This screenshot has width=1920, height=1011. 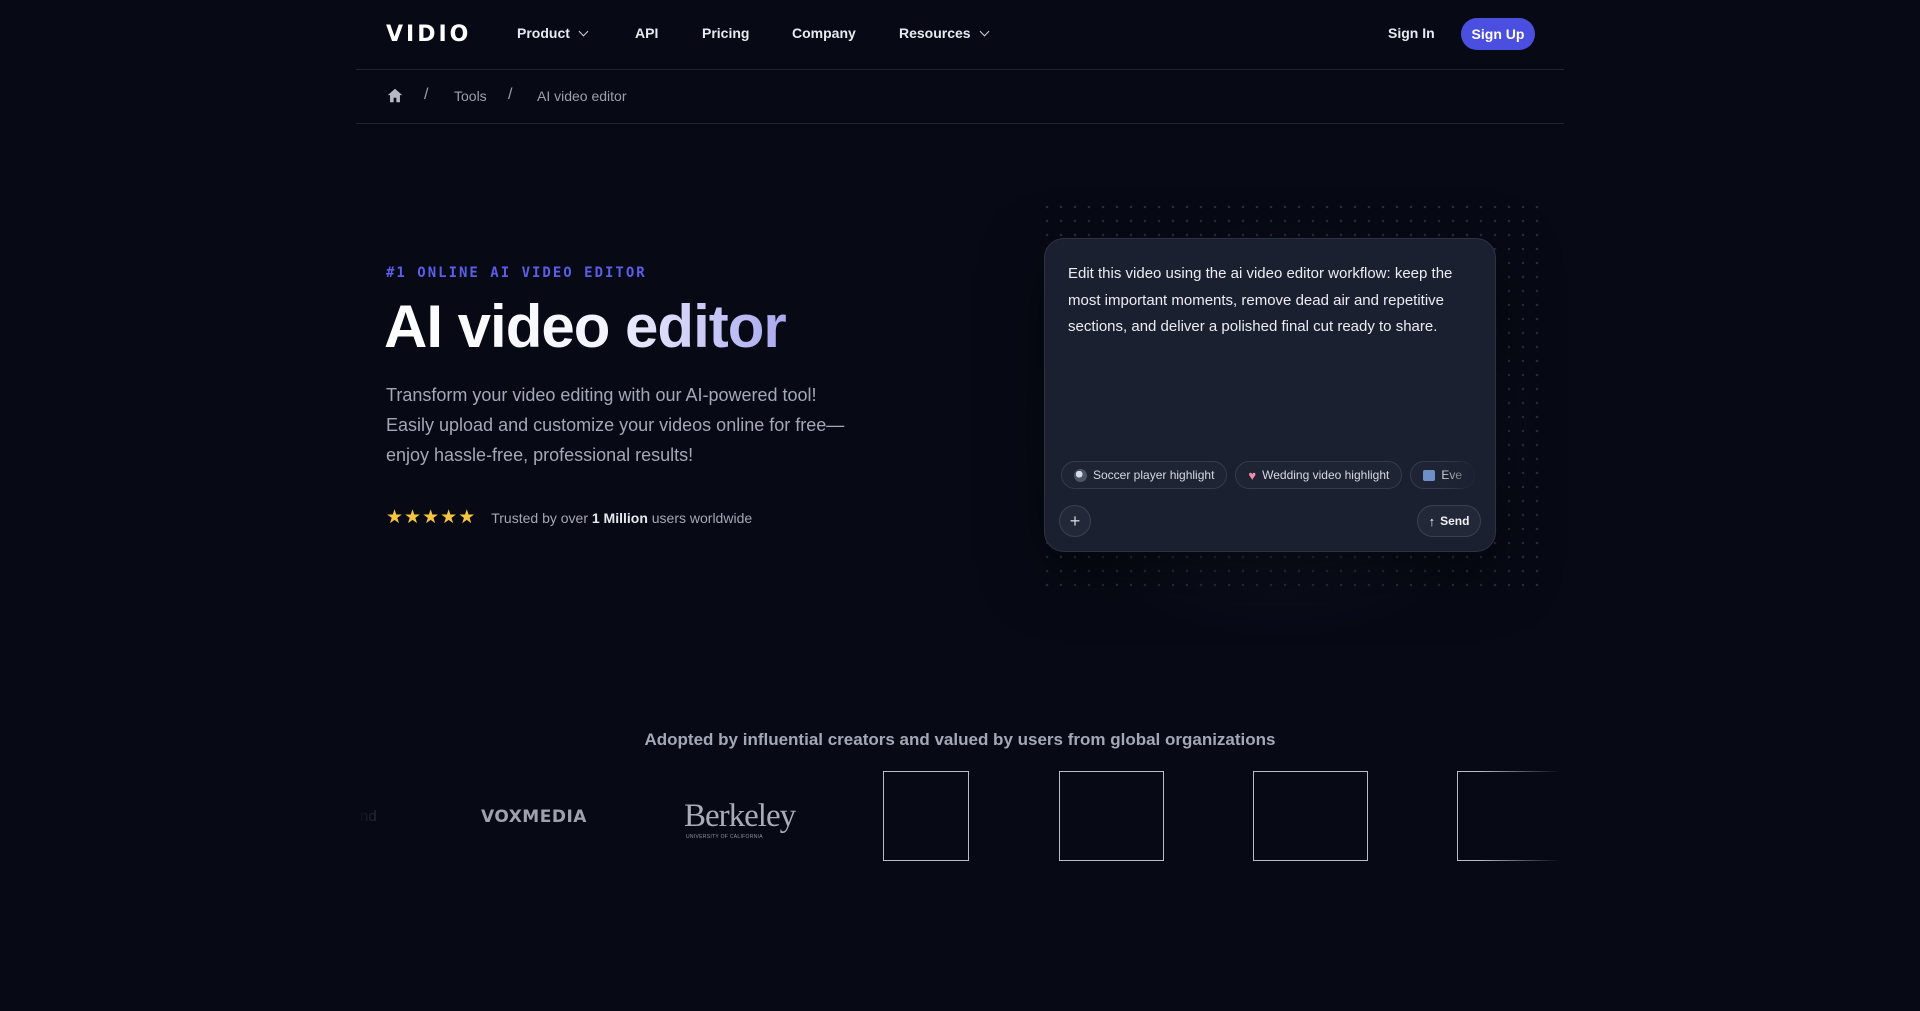 What do you see at coordinates (1154, 475) in the screenshot?
I see `chip-label: Soccer player highlight` at bounding box center [1154, 475].